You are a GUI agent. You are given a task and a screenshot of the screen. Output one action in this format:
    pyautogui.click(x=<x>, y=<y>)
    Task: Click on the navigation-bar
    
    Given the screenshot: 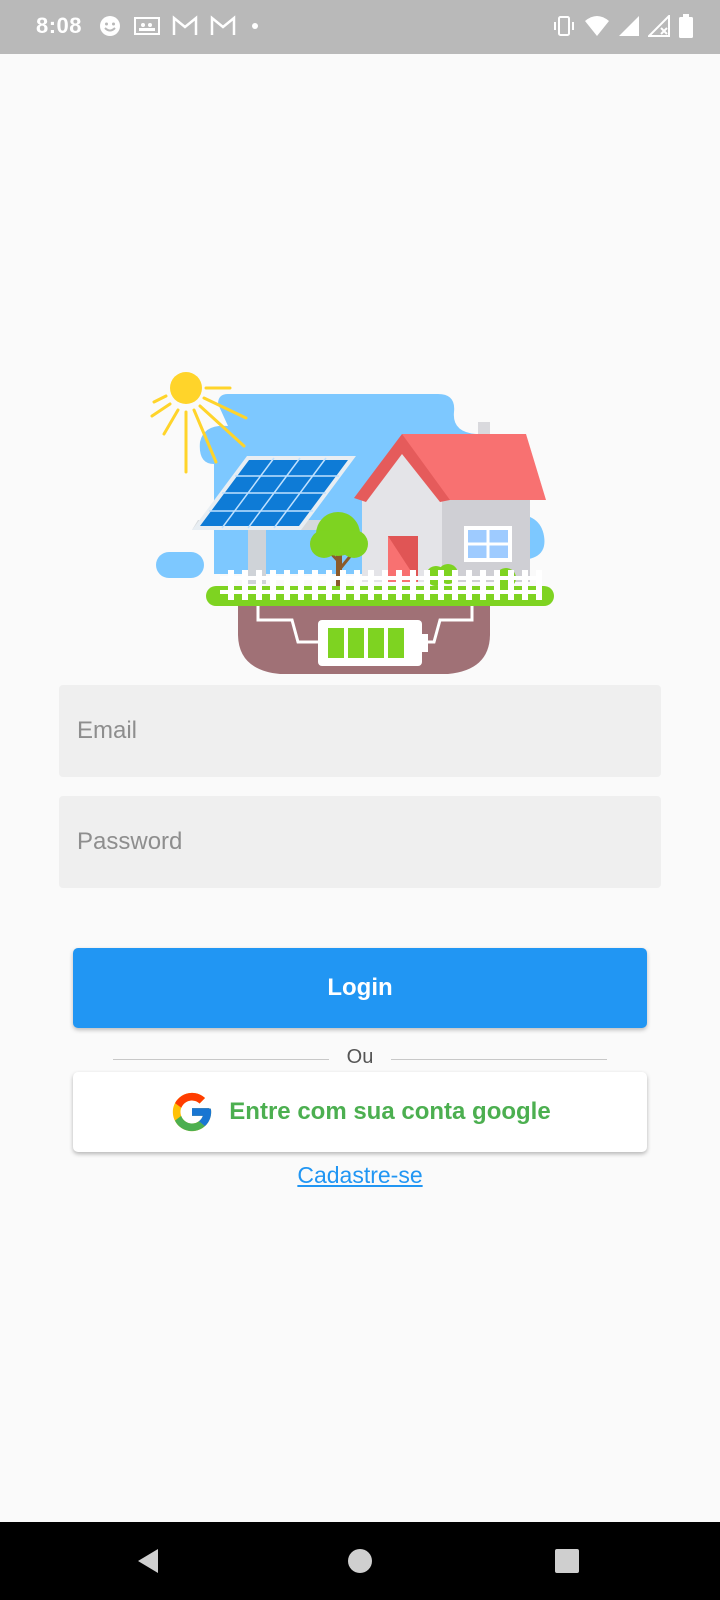 What is the action you would take?
    pyautogui.click(x=360, y=1561)
    